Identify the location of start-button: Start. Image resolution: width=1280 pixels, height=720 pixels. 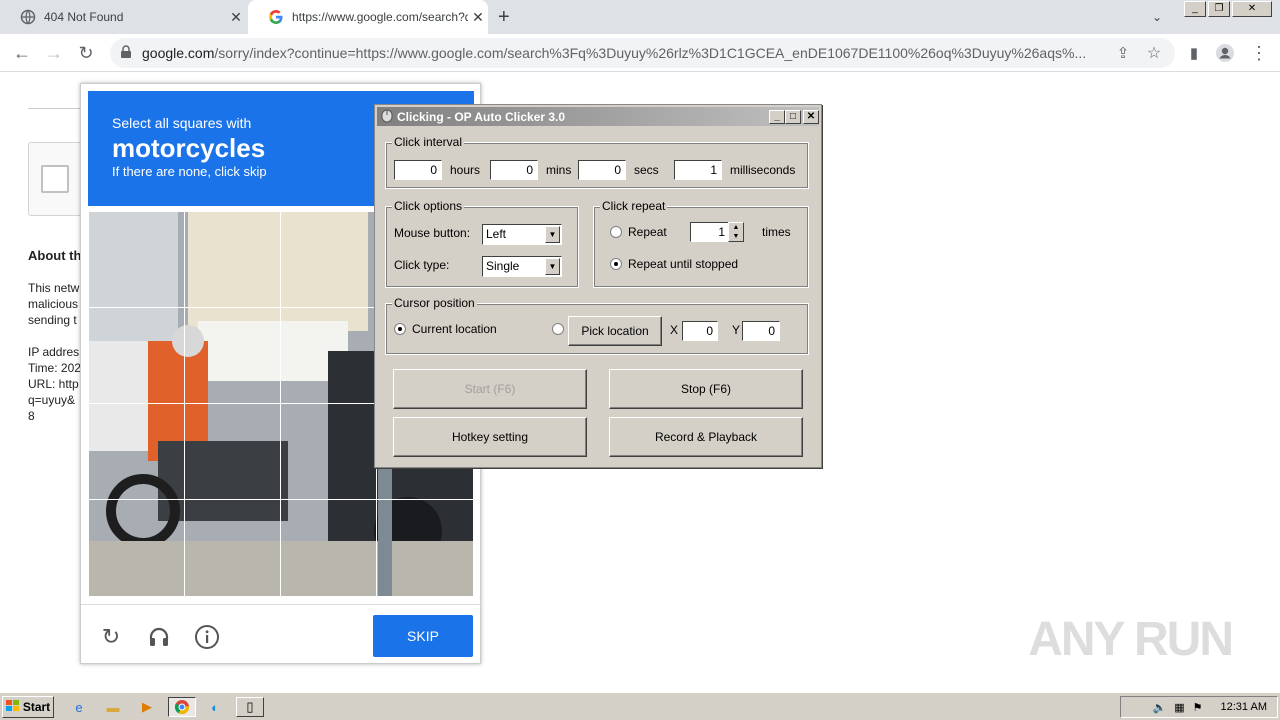
(28, 707).